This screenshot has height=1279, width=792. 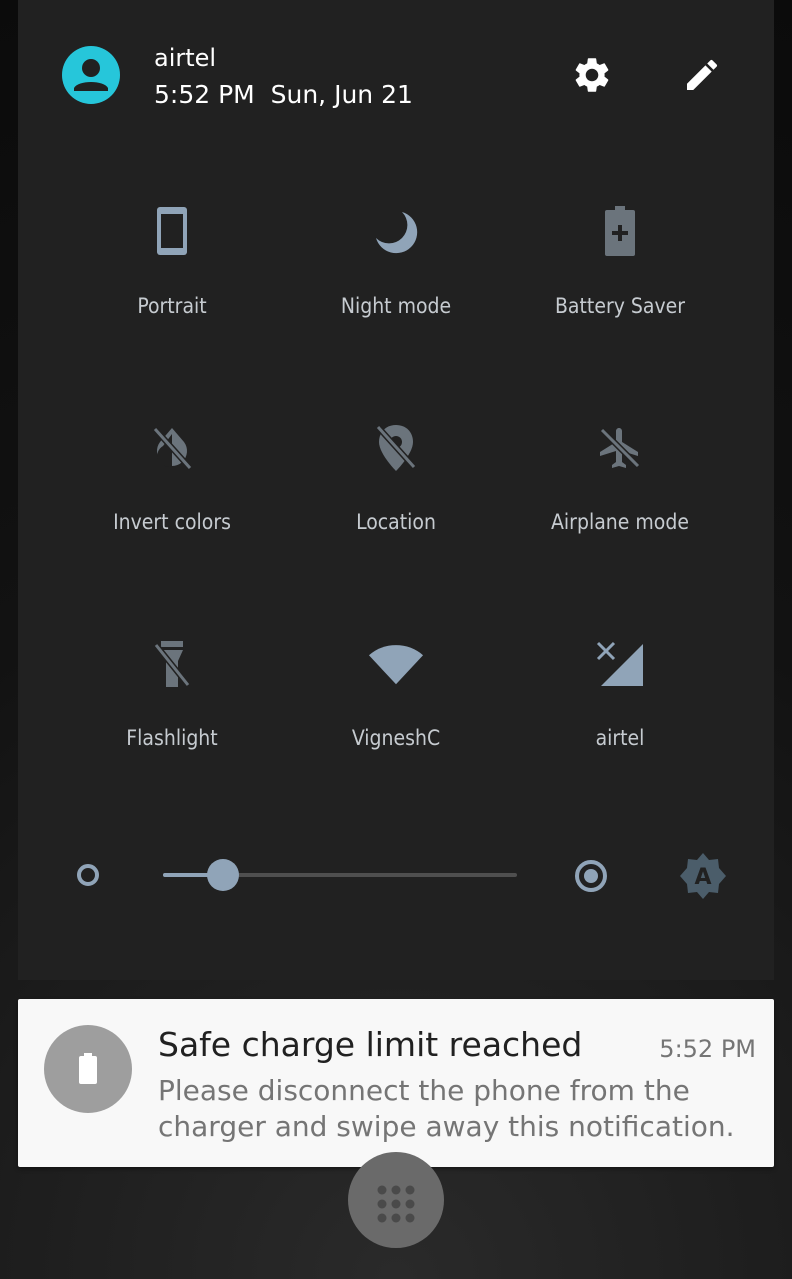 I want to click on edit-button, so click(x=702, y=77).